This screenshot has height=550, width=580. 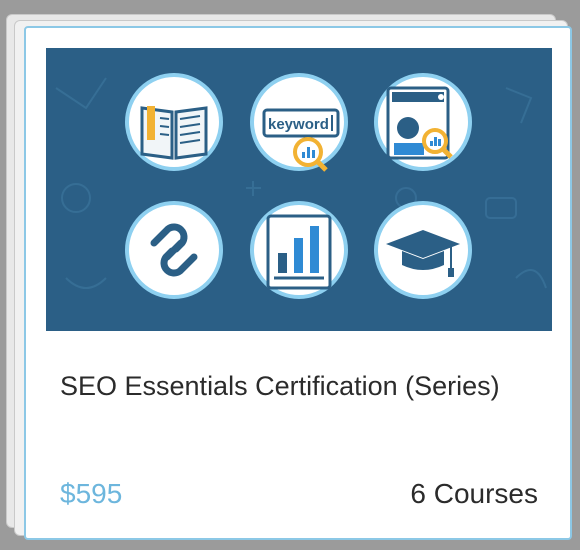 I want to click on keyword-search-icon: keyword, so click(x=299, y=122).